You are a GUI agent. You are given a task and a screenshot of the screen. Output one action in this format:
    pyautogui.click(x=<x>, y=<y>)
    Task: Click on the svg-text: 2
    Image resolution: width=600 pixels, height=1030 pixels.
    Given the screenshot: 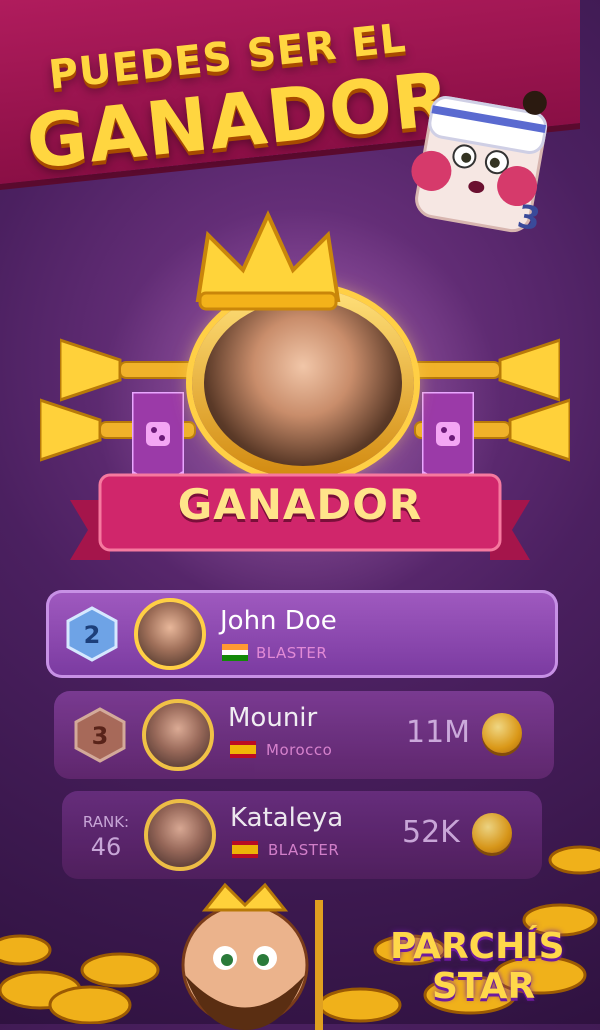 What is the action you would take?
    pyautogui.click(x=92, y=635)
    